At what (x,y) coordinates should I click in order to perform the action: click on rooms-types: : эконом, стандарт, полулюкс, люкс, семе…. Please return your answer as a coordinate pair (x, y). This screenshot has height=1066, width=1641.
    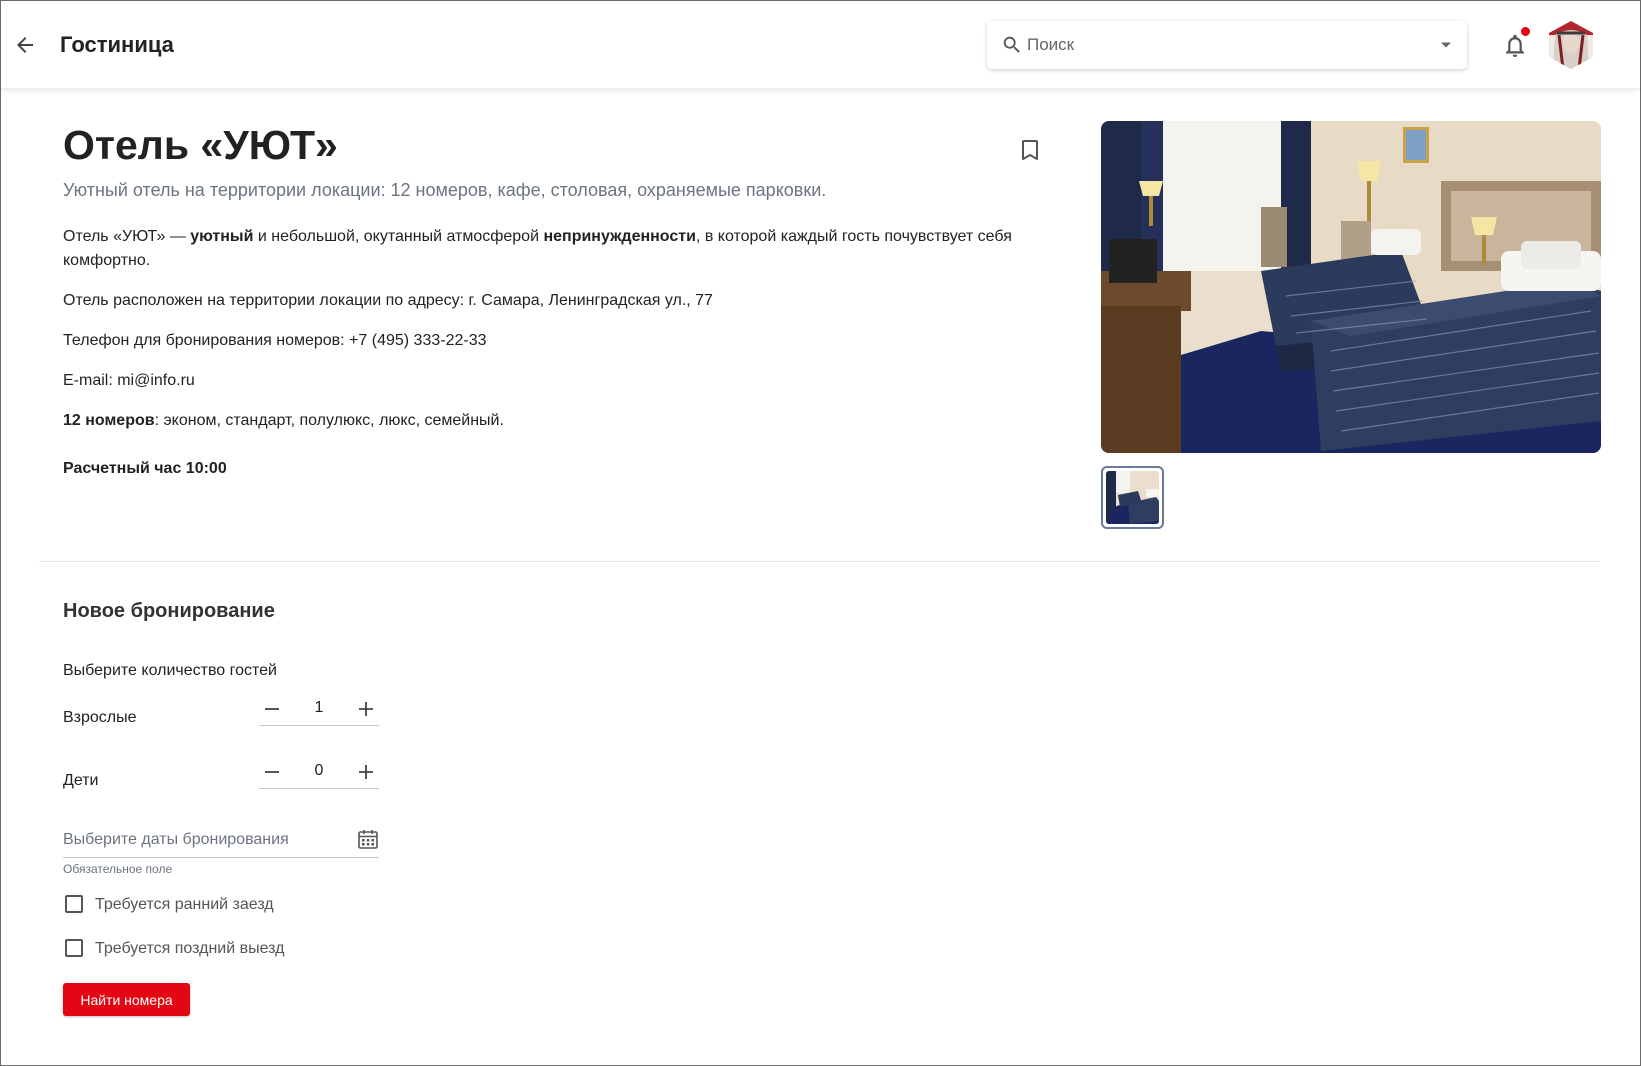
    Looking at the image, I should click on (329, 420).